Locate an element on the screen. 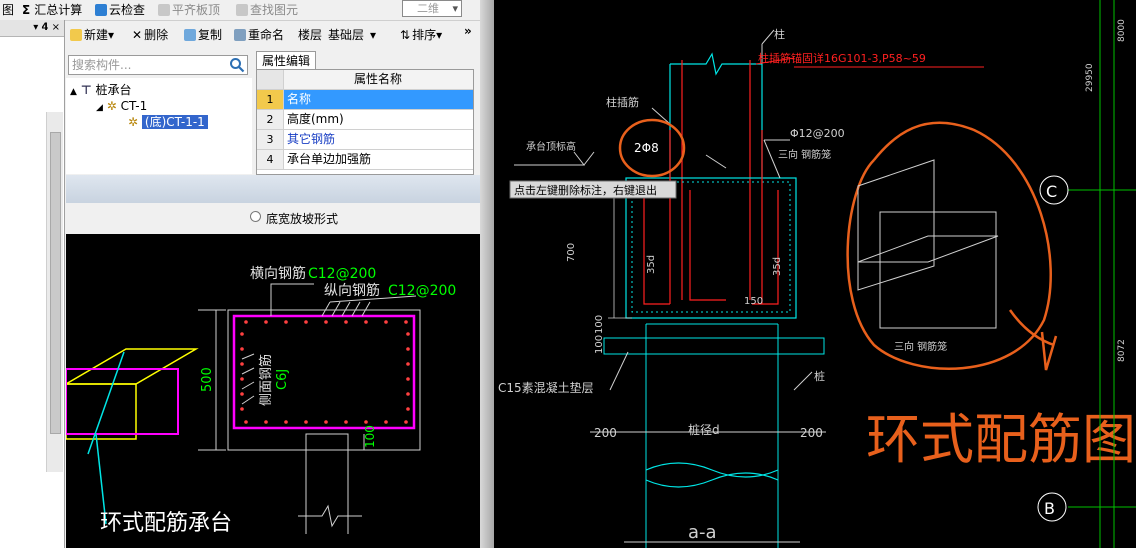  pile-bar-label: 柱插筋 is located at coordinates (622, 102).